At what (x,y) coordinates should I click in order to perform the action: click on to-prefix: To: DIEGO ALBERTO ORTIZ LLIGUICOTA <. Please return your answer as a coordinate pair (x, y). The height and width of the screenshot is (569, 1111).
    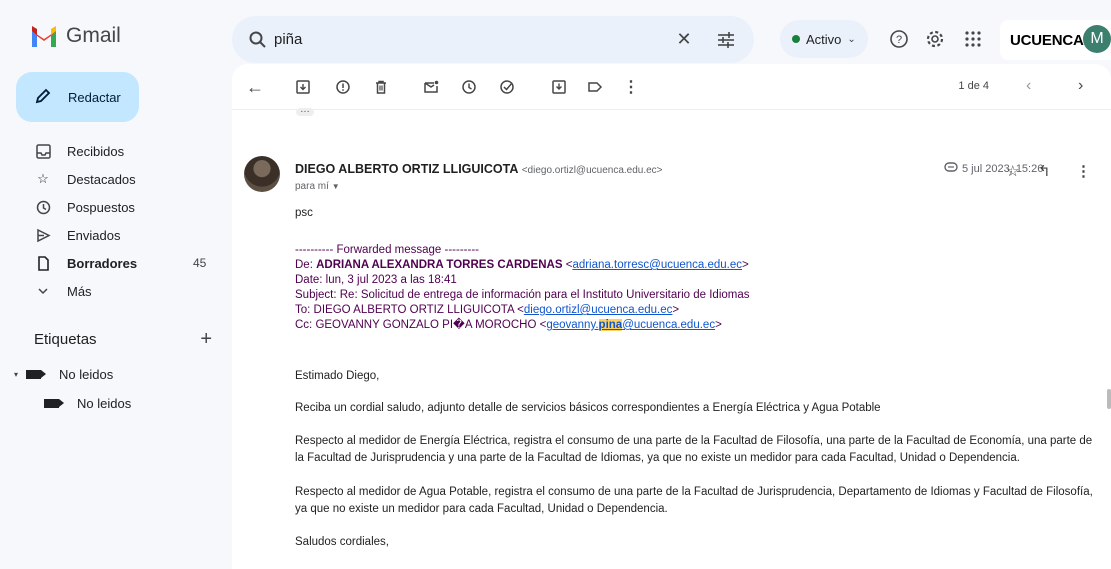
    Looking at the image, I should click on (409, 310).